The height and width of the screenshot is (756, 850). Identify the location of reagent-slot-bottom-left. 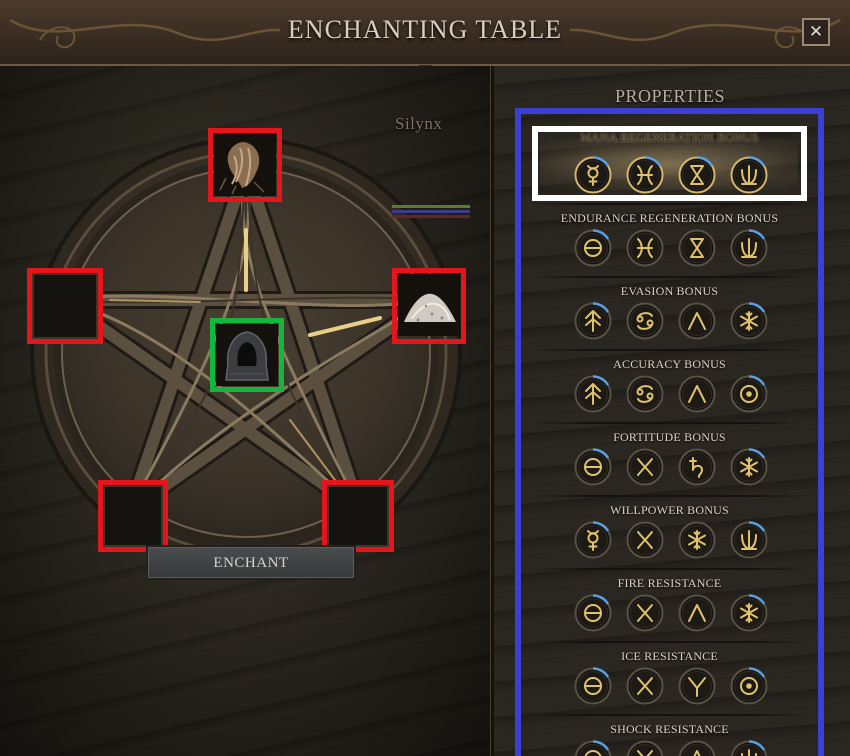
(133, 516).